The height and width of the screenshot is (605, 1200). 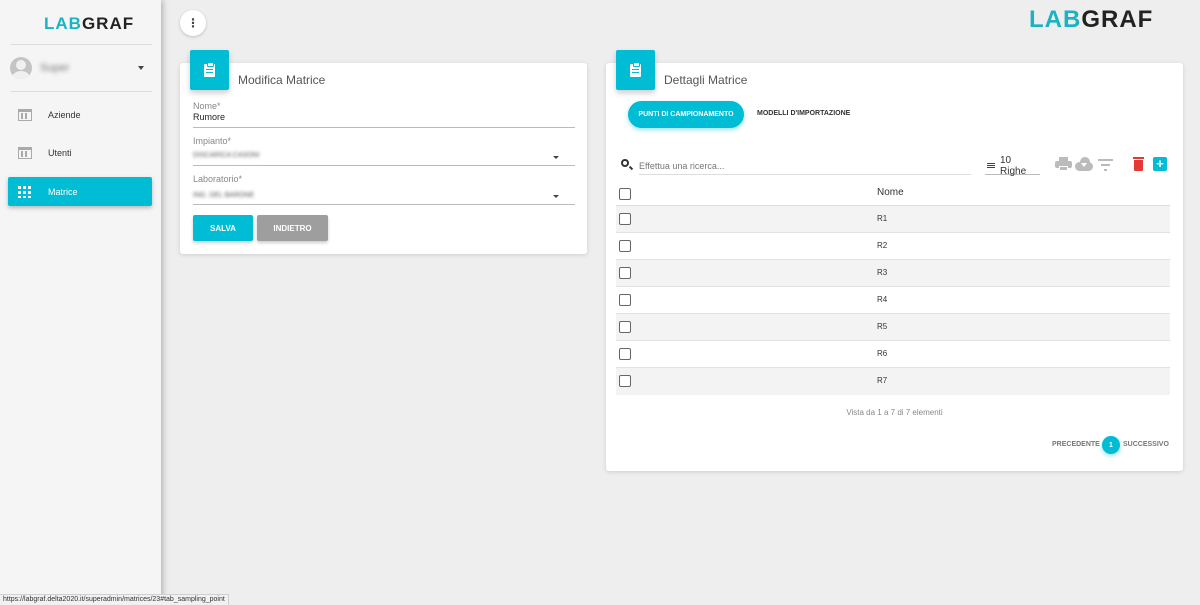 What do you see at coordinates (1111, 445) in the screenshot?
I see `pager-page-1: 1` at bounding box center [1111, 445].